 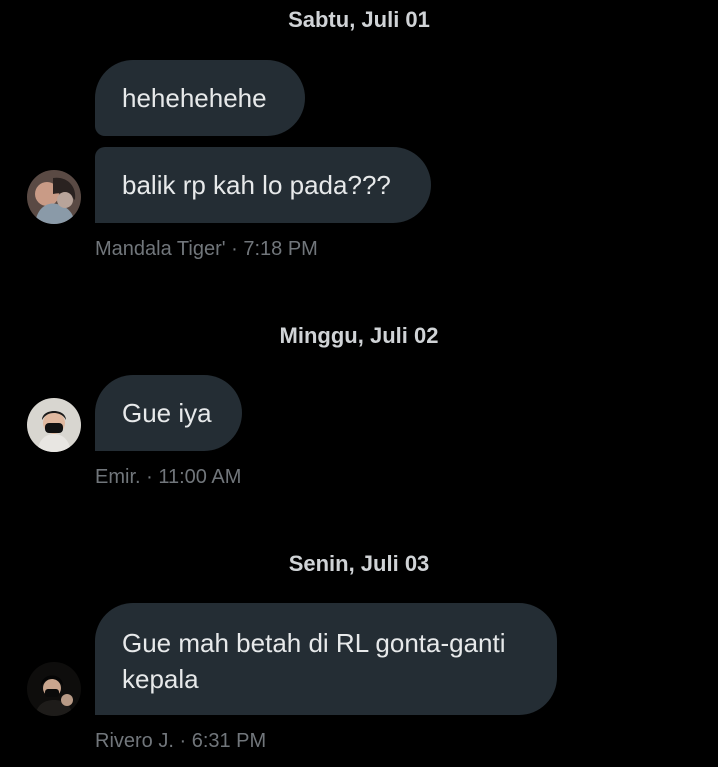 I want to click on message-meta: Mandala Tiger' · 7:18 PM, so click(x=206, y=249).